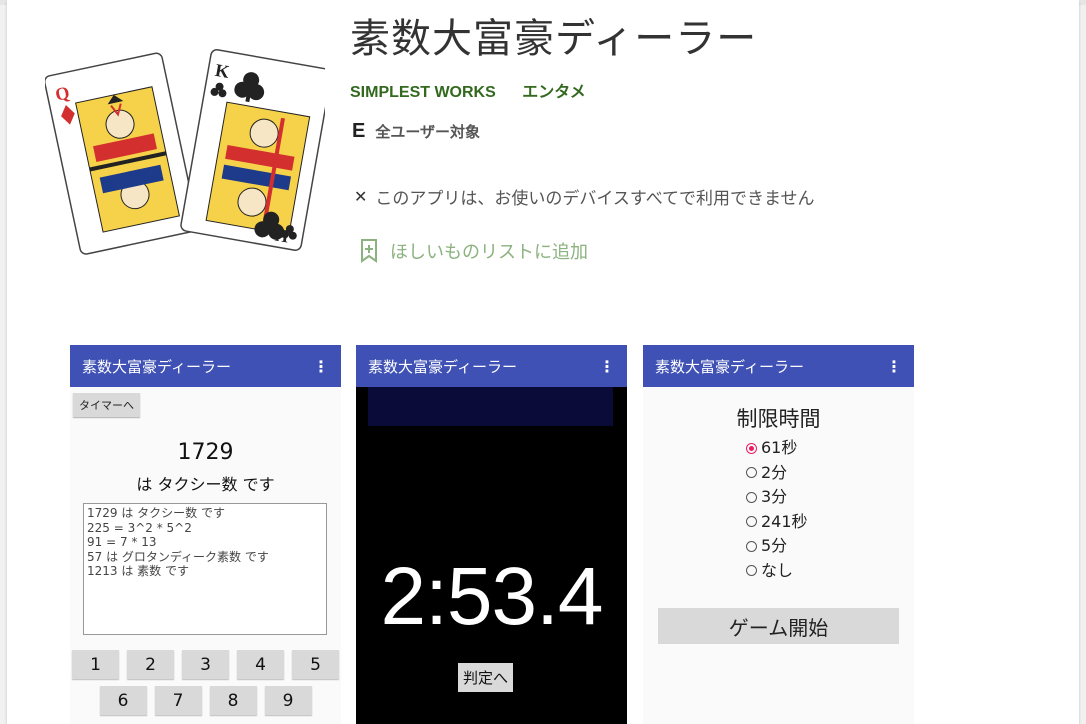  I want to click on app-title: 素数大富豪ディーラー, so click(554, 39).